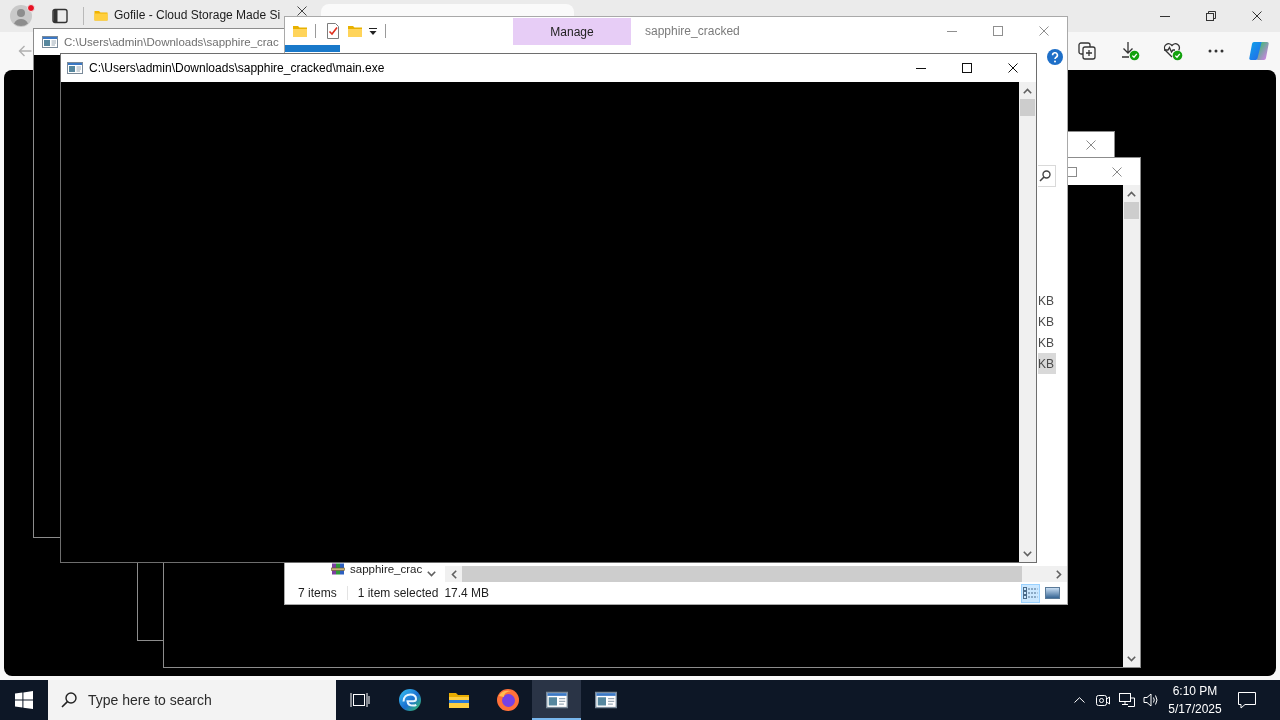 This screenshot has height=720, width=1280. Describe the element at coordinates (1195, 691) in the screenshot. I see `clock-time: 6:10 PM` at that location.